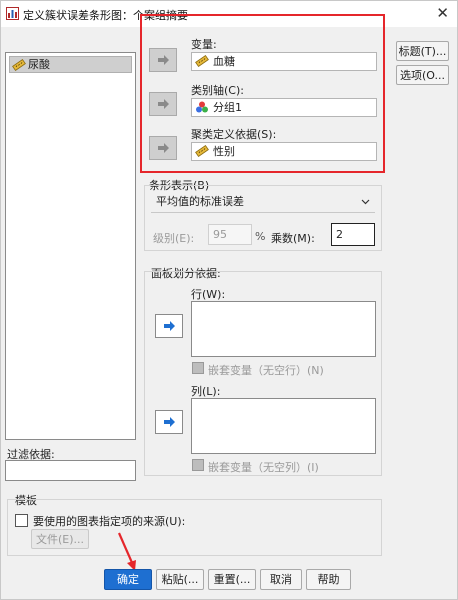  Describe the element at coordinates (283, 329) in the screenshot. I see `row-variable-list` at that location.